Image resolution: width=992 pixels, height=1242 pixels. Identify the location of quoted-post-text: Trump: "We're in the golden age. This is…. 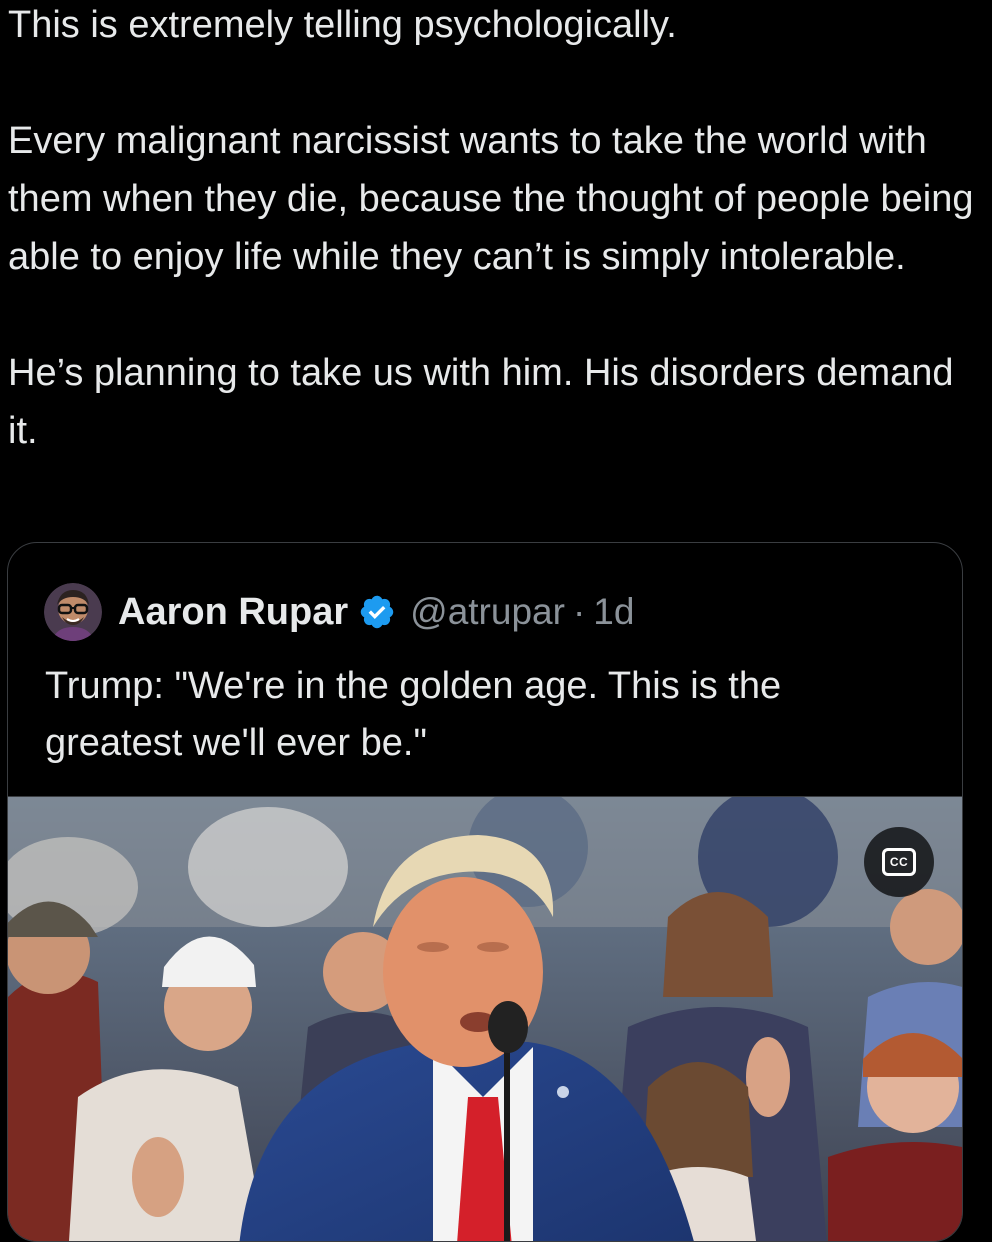
(413, 714).